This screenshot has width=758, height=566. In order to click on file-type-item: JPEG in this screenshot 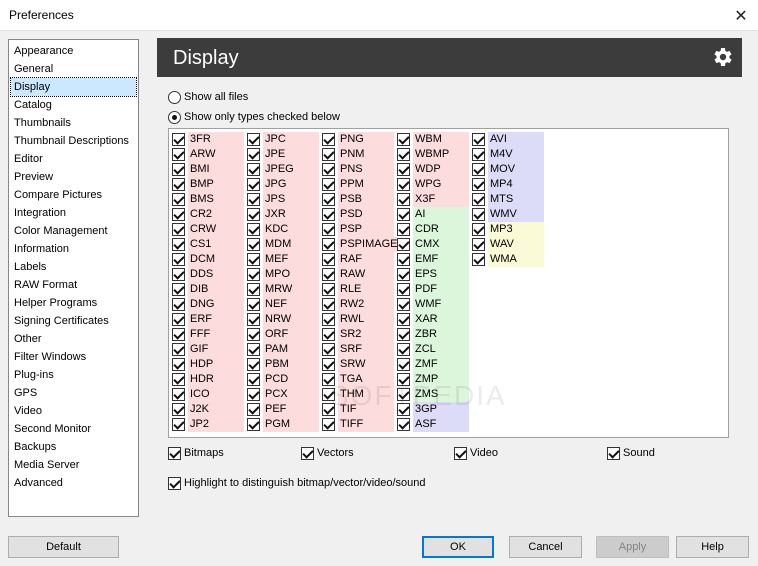, I will do `click(283, 169)`.